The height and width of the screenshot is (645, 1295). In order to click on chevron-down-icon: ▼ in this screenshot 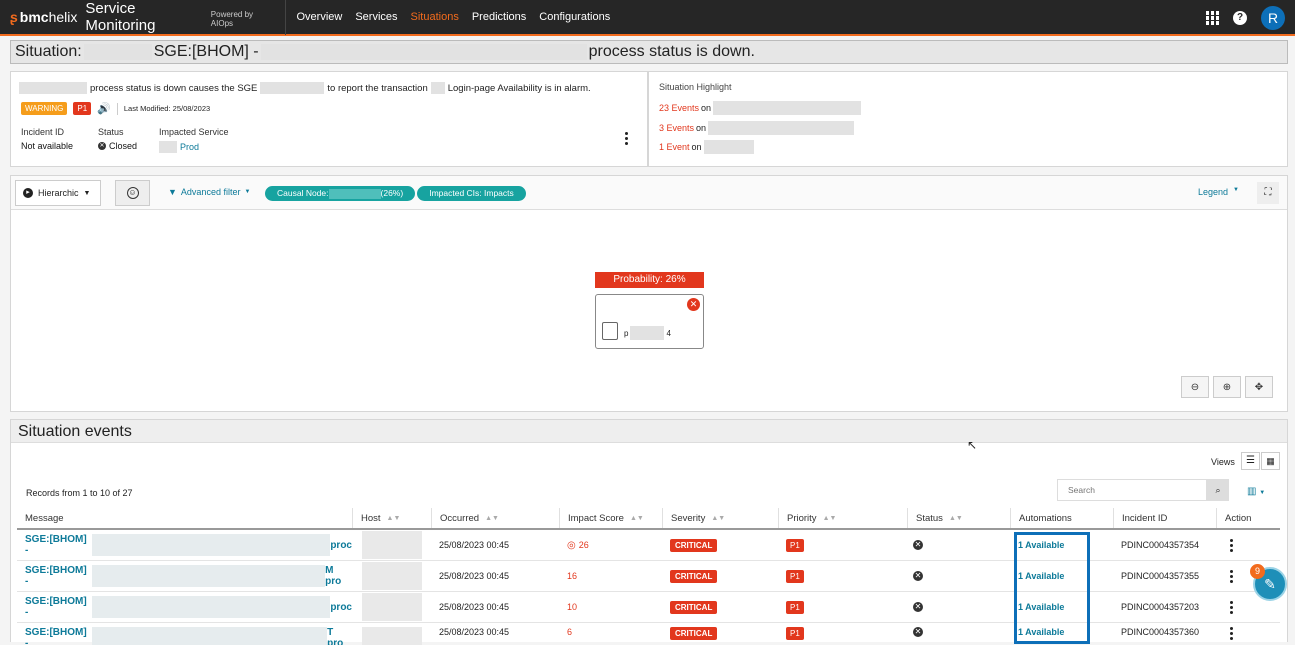, I will do `click(87, 193)`.